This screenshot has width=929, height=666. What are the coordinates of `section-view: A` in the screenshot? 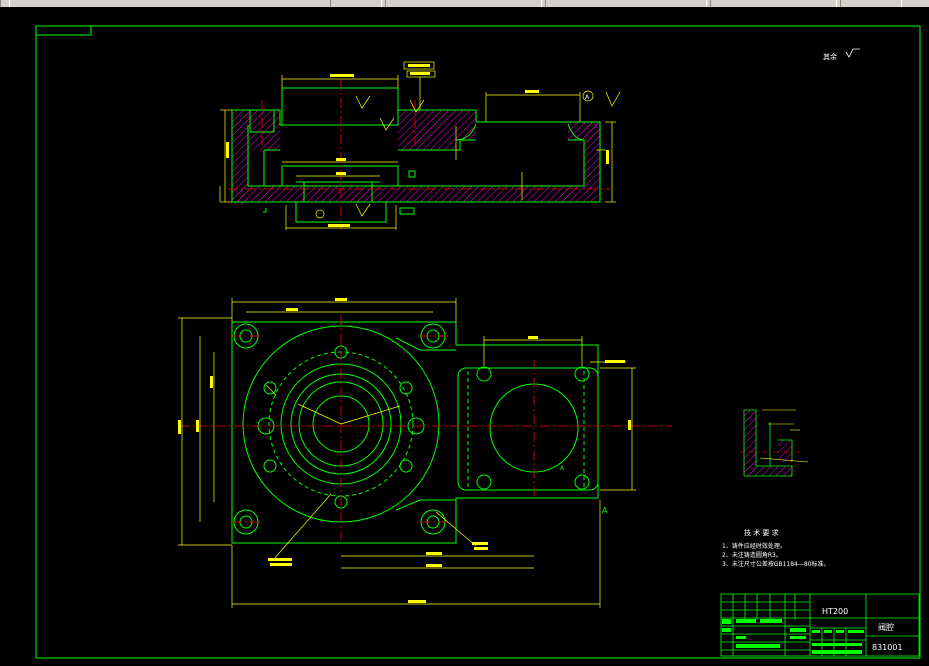 It's located at (420, 145).